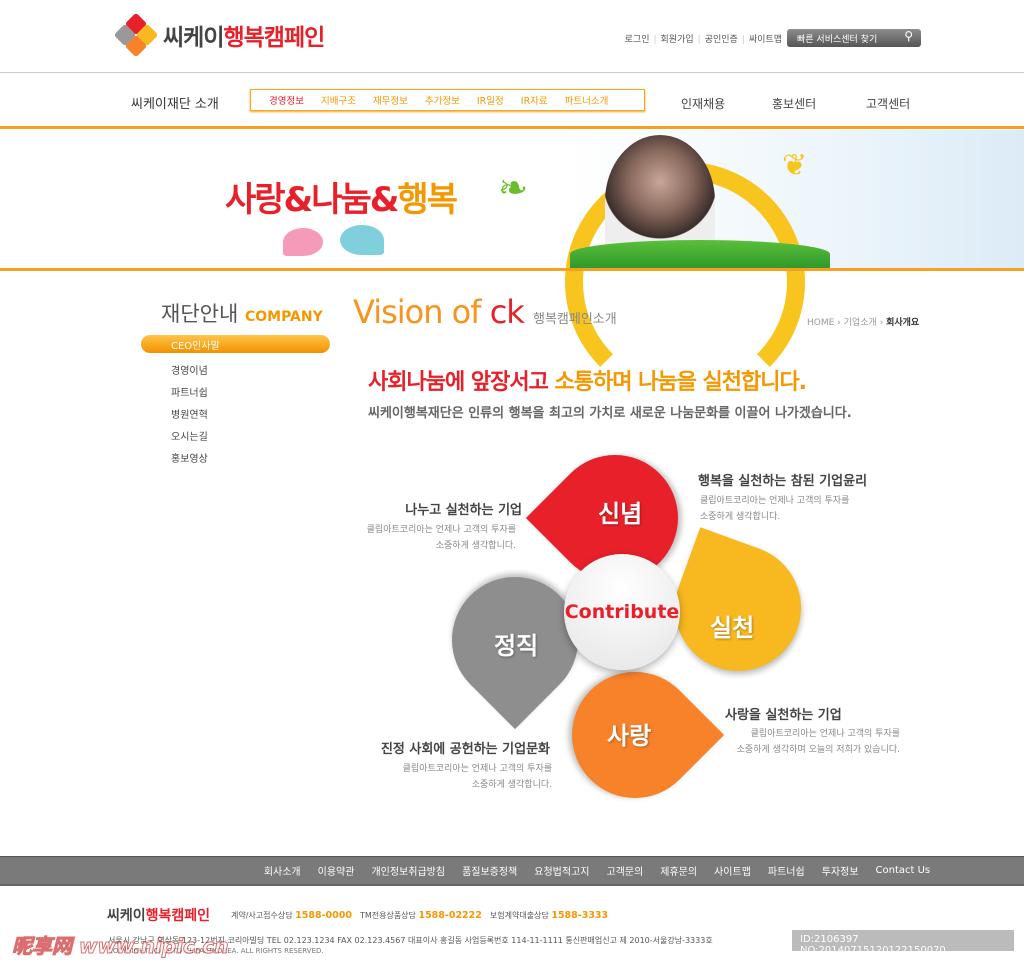 The image size is (1024, 961). What do you see at coordinates (512, 72) in the screenshot?
I see `divider` at bounding box center [512, 72].